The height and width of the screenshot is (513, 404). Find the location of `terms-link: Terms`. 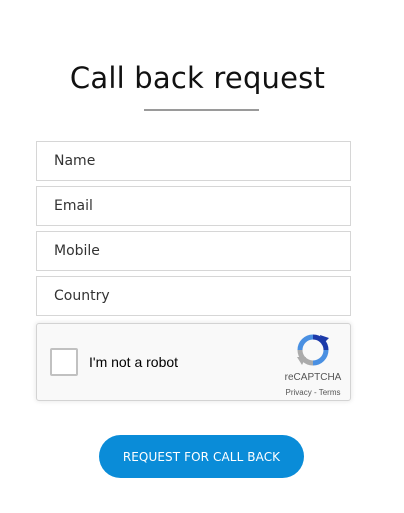

terms-link: Terms is located at coordinates (330, 392).